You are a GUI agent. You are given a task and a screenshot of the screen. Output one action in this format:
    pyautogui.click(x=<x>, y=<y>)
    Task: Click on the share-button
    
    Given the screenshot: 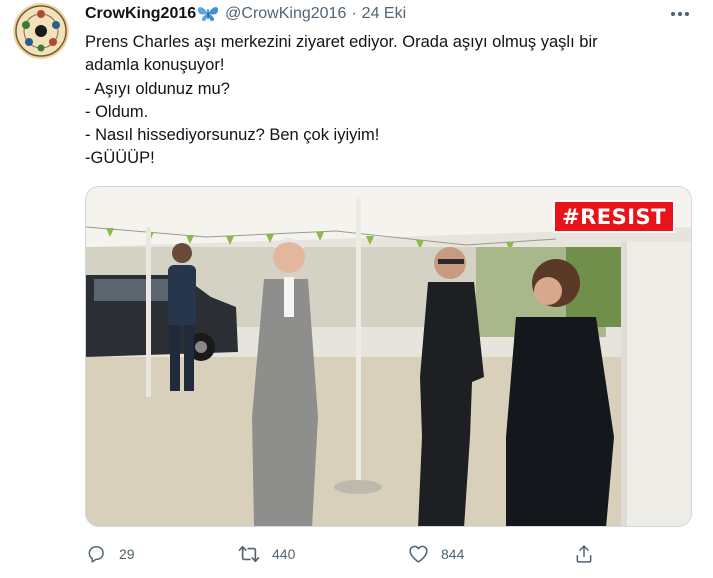 What is the action you would take?
    pyautogui.click(x=584, y=554)
    